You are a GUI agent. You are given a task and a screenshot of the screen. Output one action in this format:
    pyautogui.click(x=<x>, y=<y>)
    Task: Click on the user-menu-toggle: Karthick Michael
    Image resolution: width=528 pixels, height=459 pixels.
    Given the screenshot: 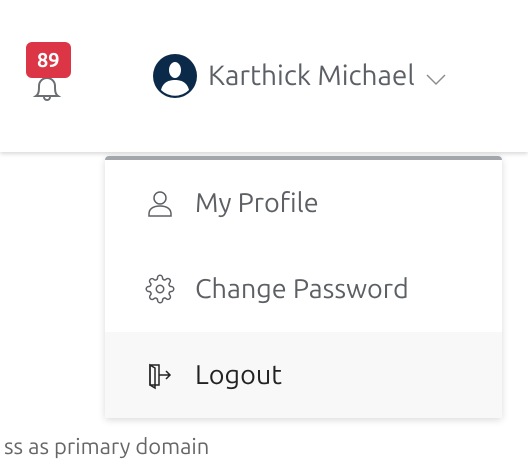 What is the action you would take?
    pyautogui.click(x=299, y=76)
    